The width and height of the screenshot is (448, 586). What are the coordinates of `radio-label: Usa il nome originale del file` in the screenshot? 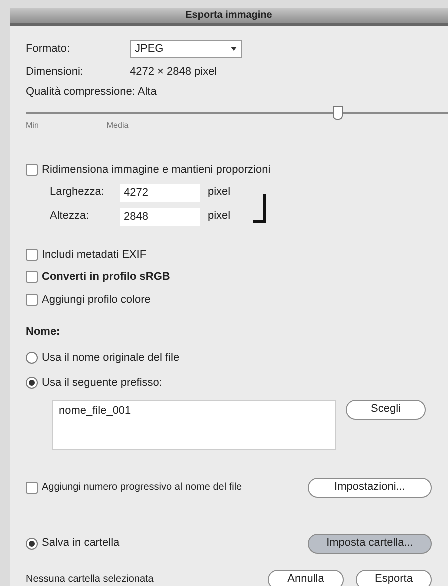 It's located at (111, 358).